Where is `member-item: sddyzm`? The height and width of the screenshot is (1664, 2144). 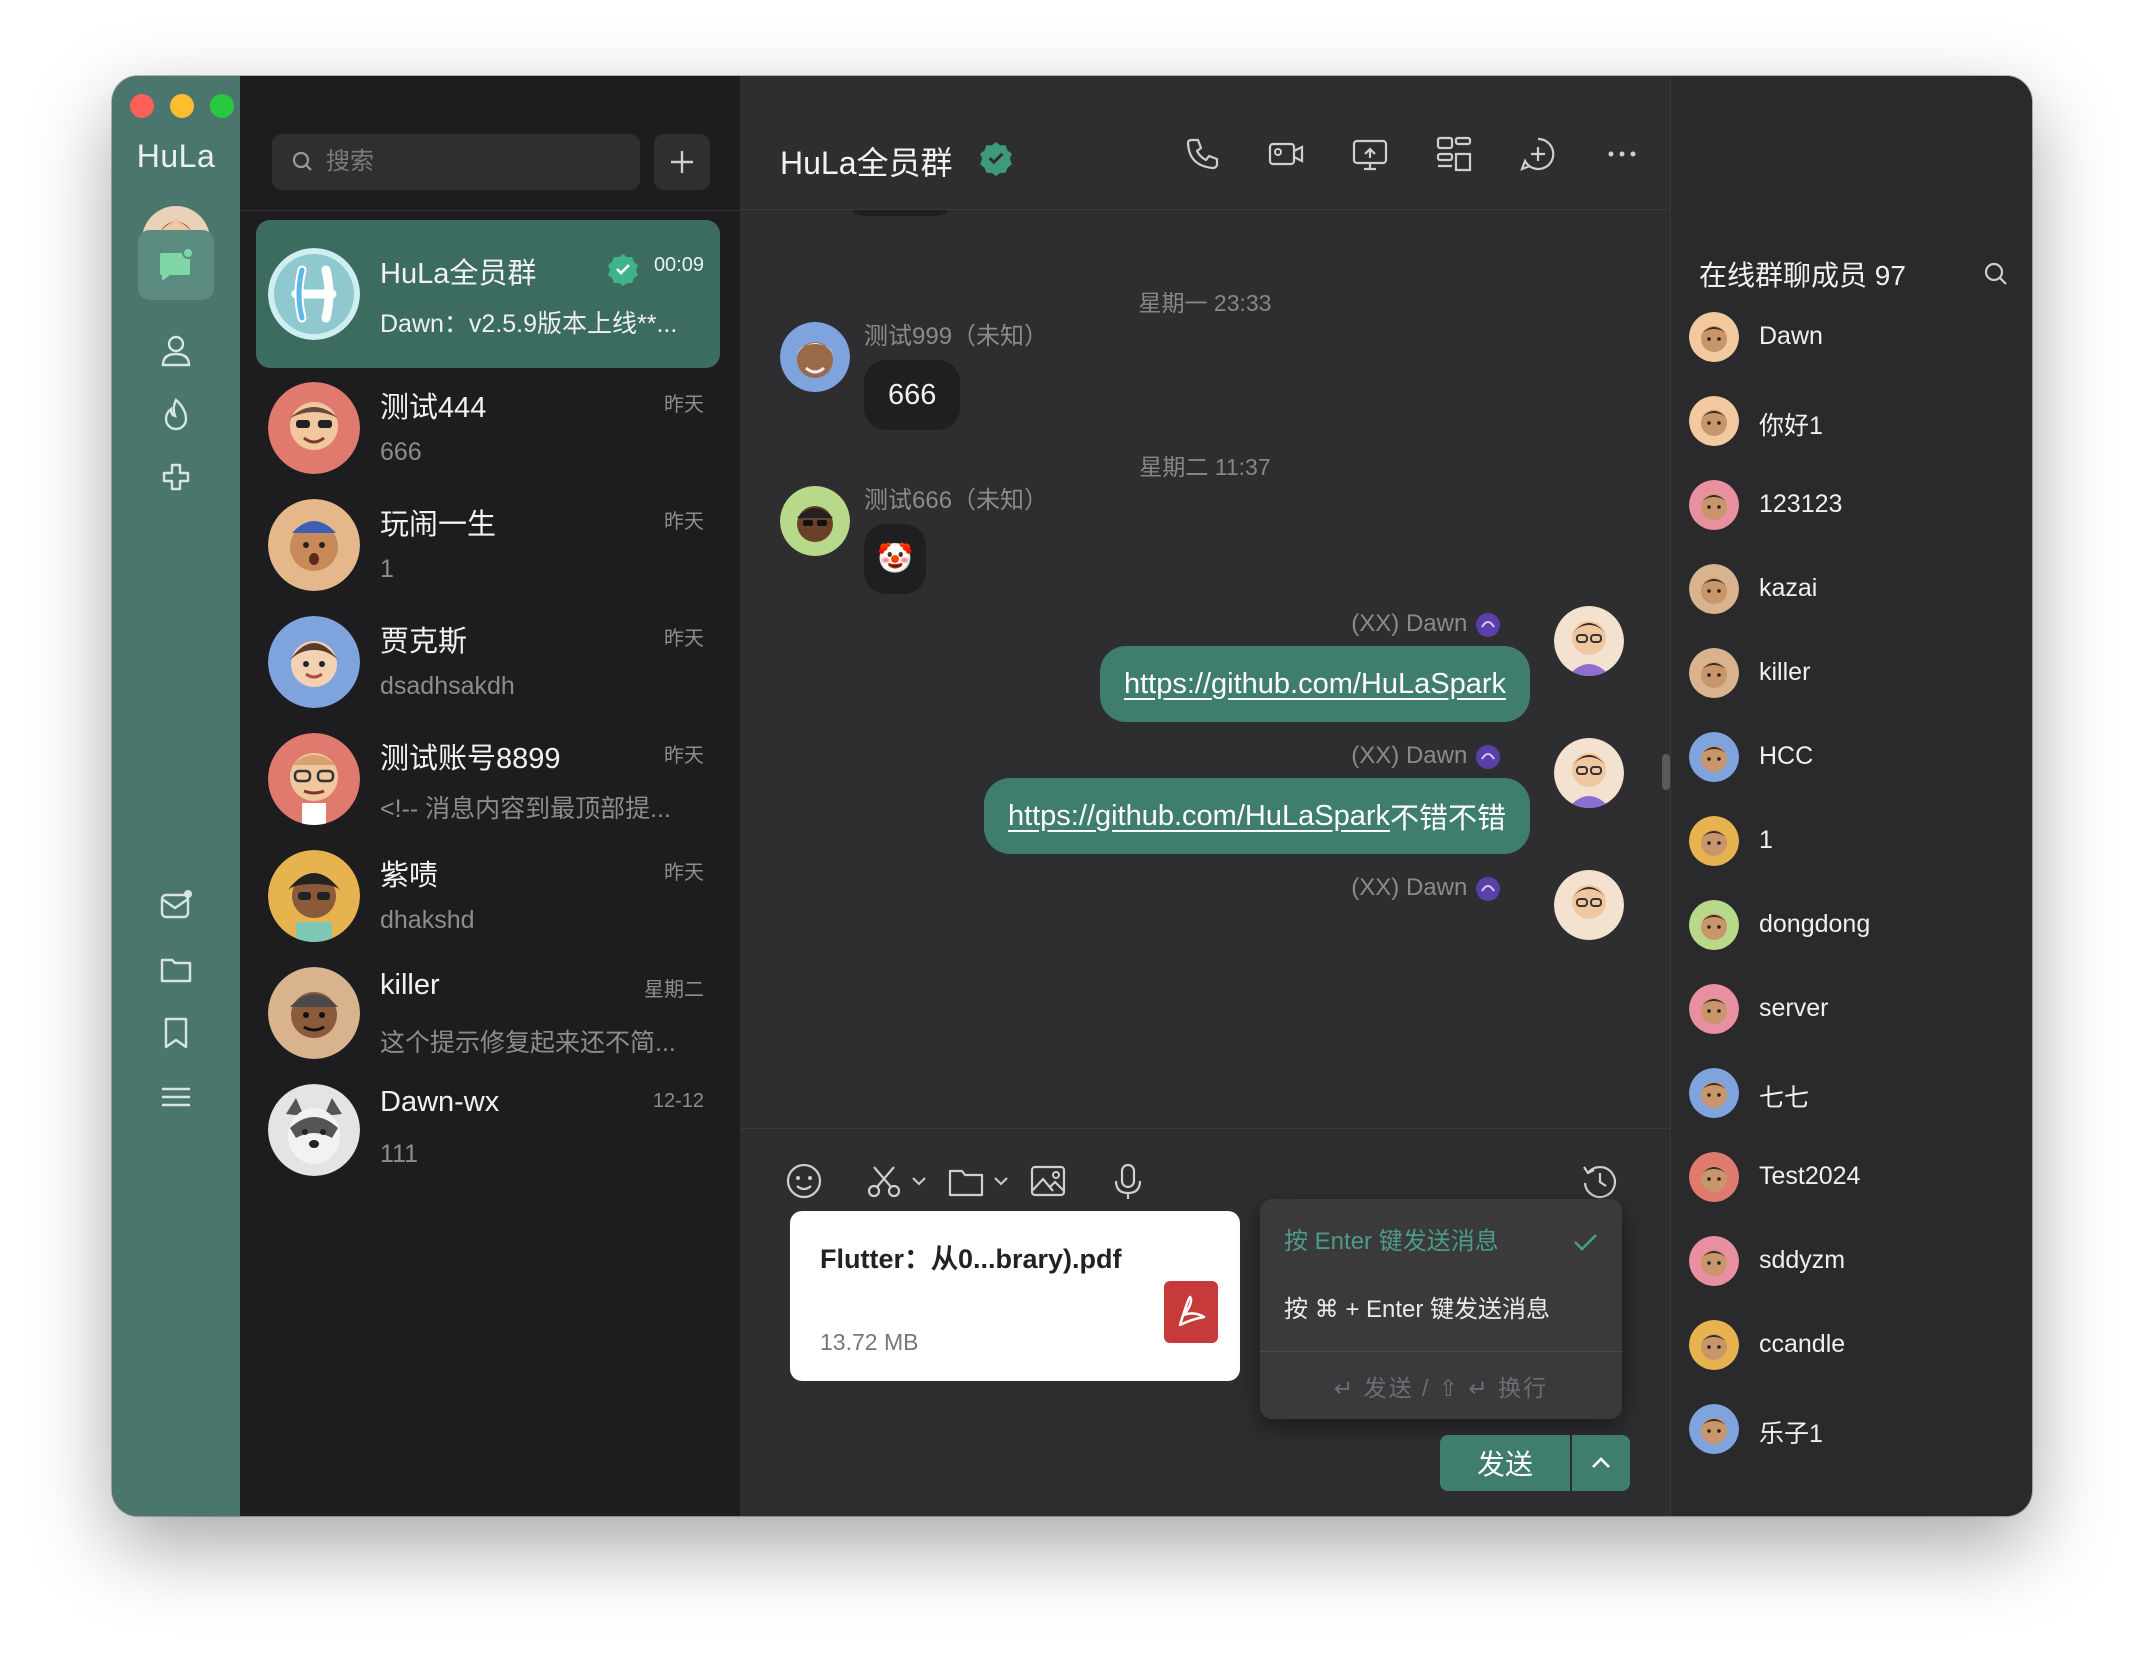
member-item: sddyzm is located at coordinates (1854, 1260).